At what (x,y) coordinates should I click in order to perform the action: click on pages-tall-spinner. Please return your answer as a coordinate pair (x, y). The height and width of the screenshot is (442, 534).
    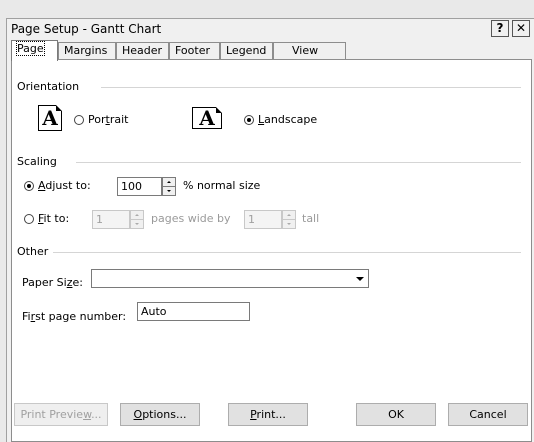
    Looking at the image, I should click on (289, 219).